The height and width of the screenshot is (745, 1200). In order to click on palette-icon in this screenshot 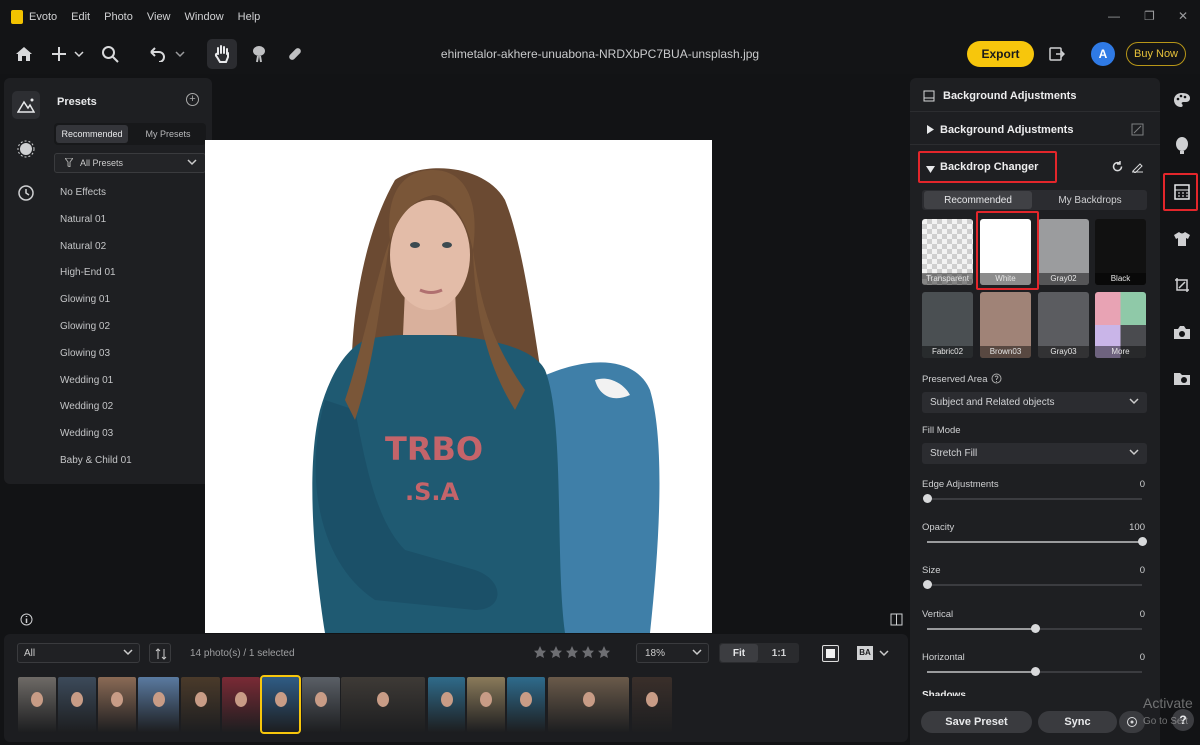, I will do `click(1182, 100)`.